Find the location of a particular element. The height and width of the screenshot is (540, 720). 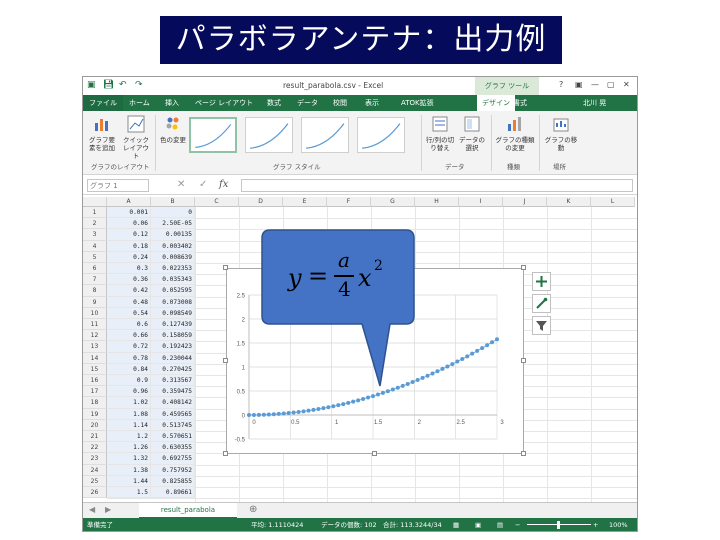

user-name: 北川 晃 is located at coordinates (594, 103).